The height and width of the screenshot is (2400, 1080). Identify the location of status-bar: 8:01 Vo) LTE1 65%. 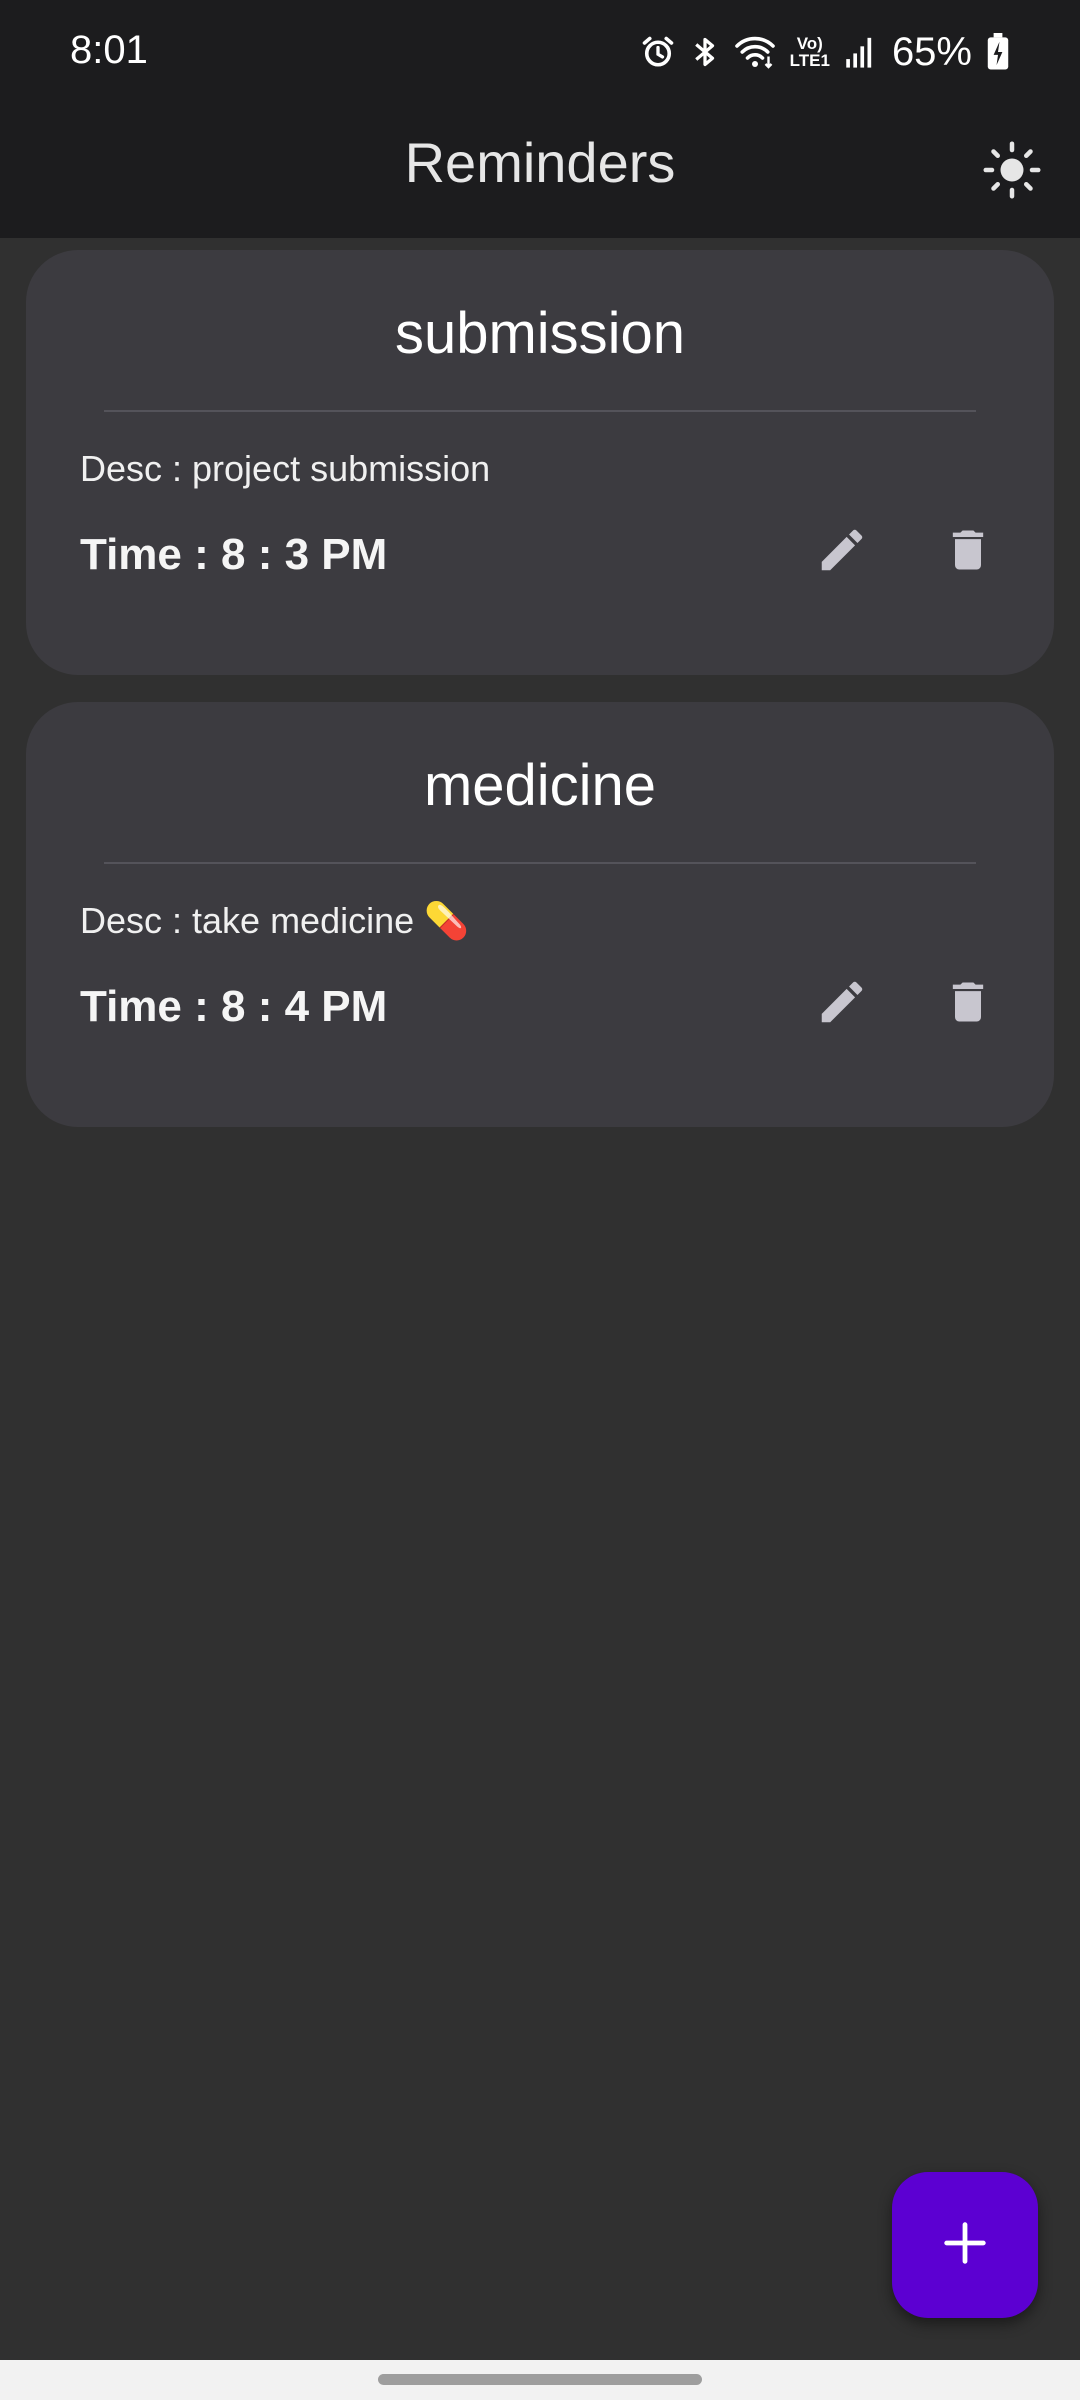
(540, 53).